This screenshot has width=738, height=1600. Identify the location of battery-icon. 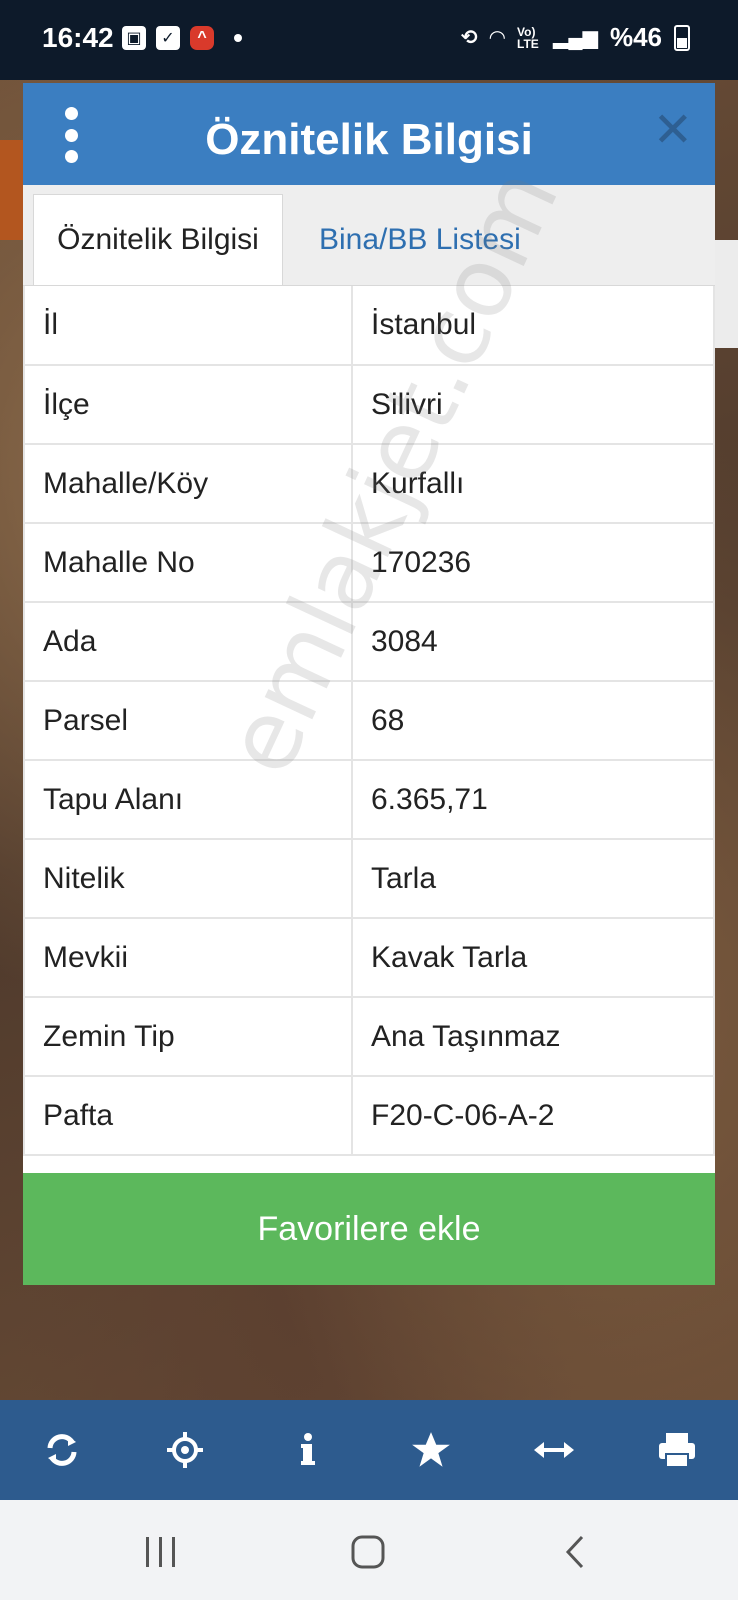
(682, 37).